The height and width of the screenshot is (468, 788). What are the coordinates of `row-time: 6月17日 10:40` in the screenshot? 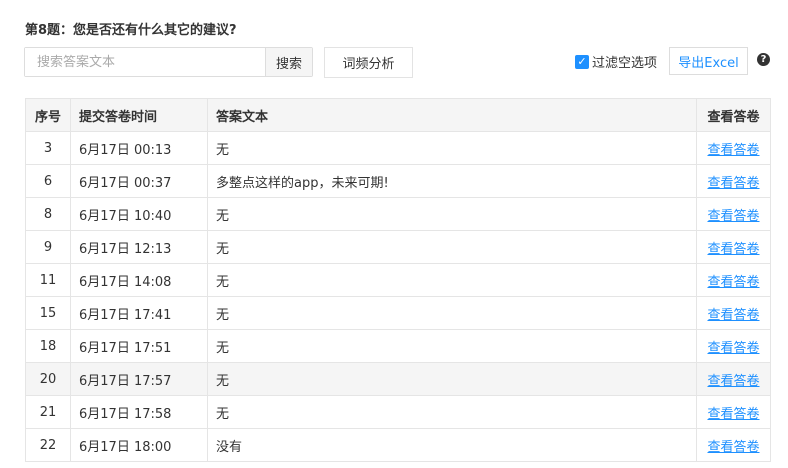 It's located at (139, 214).